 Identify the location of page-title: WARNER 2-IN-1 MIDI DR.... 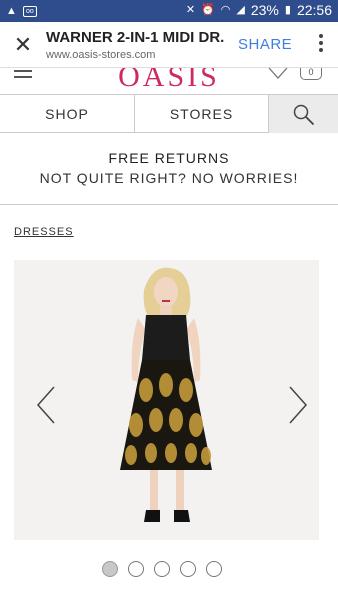
(135, 37).